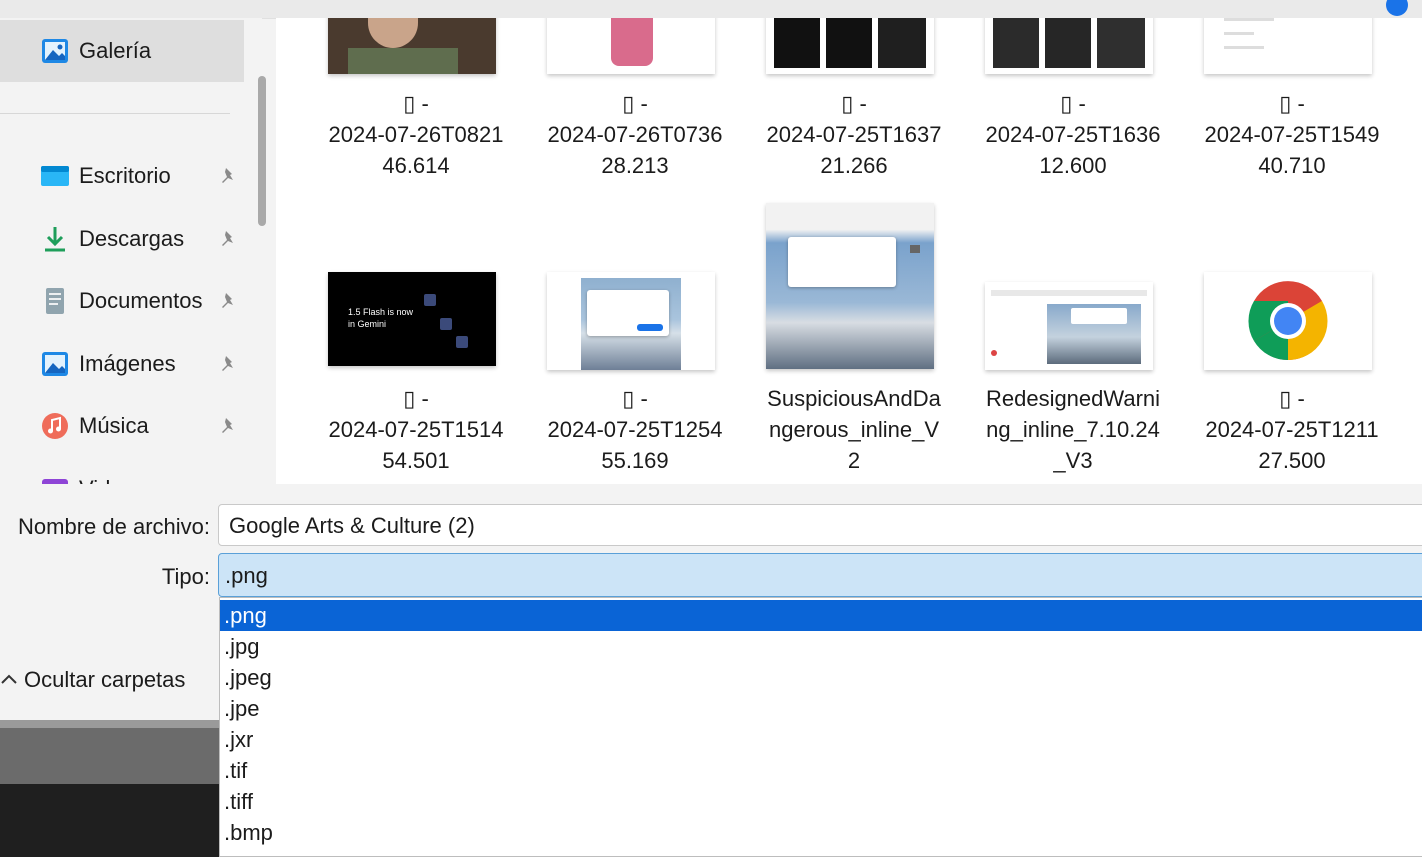  What do you see at coordinates (127, 363) in the screenshot?
I see `sidebar-item-label: Imágenes` at bounding box center [127, 363].